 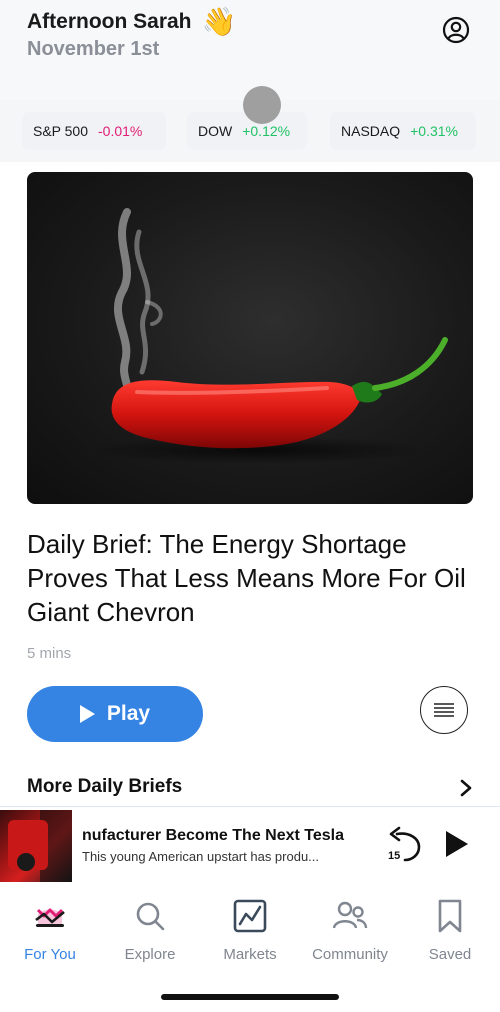 I want to click on tab-for-you: For You, so click(x=50, y=930).